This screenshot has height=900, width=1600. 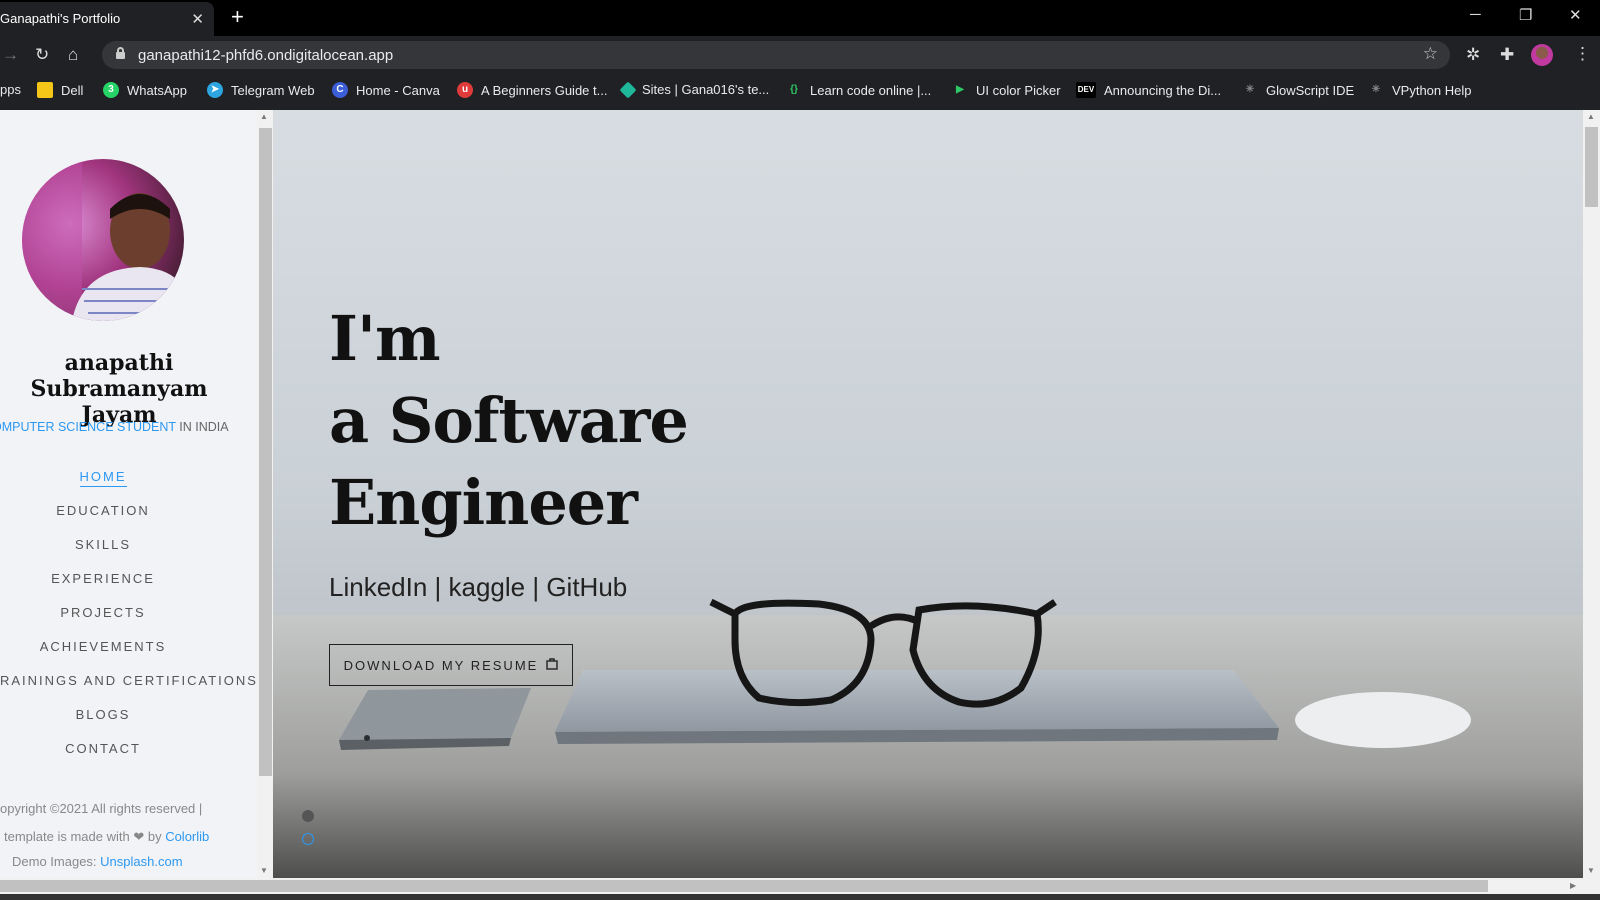 I want to click on nav-trainings: RAININGS AND CERTIFICATIONS, so click(x=128, y=688).